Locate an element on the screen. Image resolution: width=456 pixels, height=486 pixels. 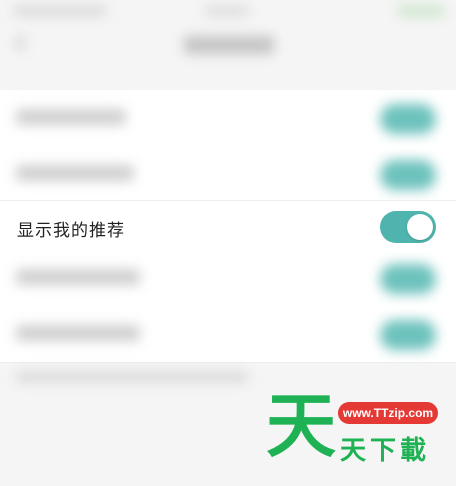
nav-bar is located at coordinates (228, 47).